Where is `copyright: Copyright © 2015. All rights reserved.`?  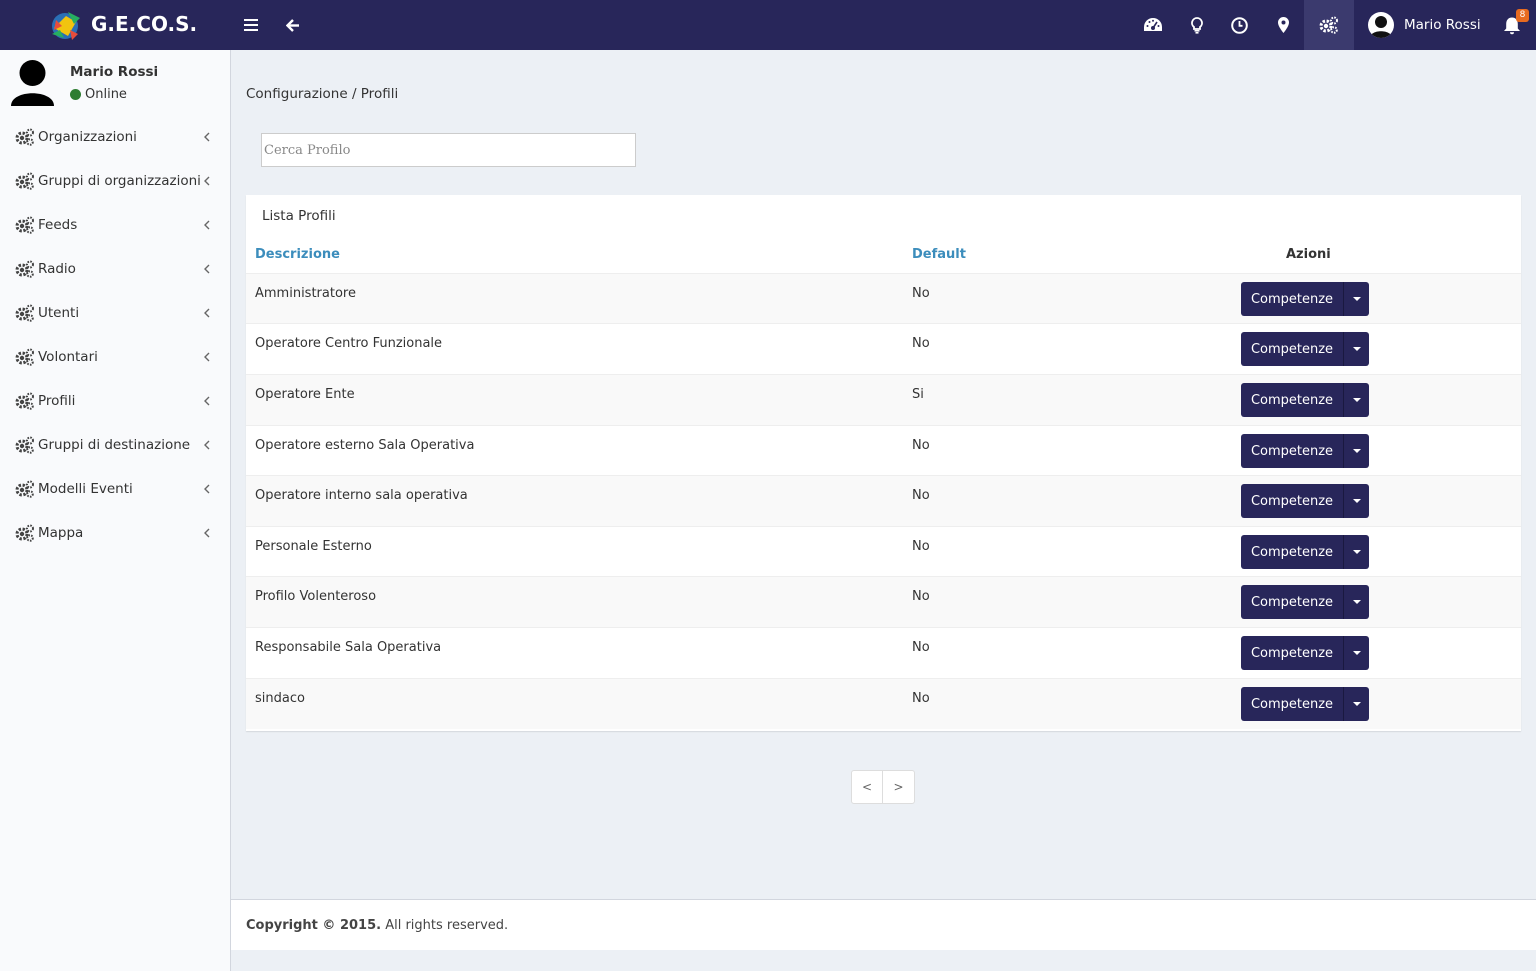 copyright: Copyright © 2015. All rights reserved. is located at coordinates (377, 925).